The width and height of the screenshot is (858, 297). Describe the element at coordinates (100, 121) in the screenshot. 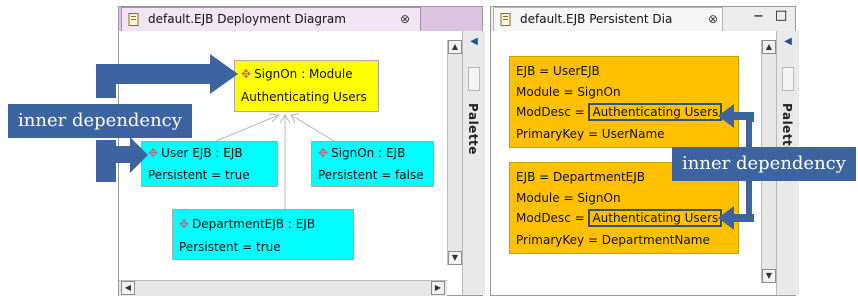

I see `inner-dependency-callout-left: inner dependency` at that location.